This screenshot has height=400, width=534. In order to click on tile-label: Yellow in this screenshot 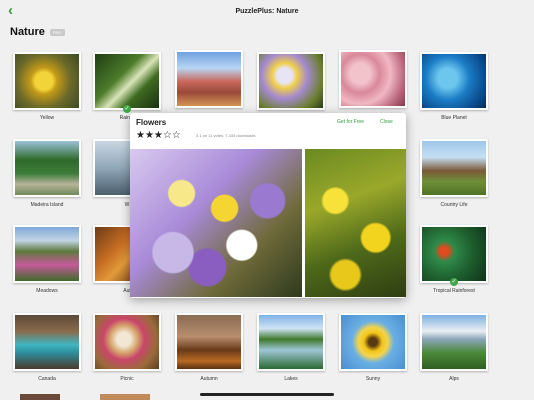, I will do `click(47, 118)`.